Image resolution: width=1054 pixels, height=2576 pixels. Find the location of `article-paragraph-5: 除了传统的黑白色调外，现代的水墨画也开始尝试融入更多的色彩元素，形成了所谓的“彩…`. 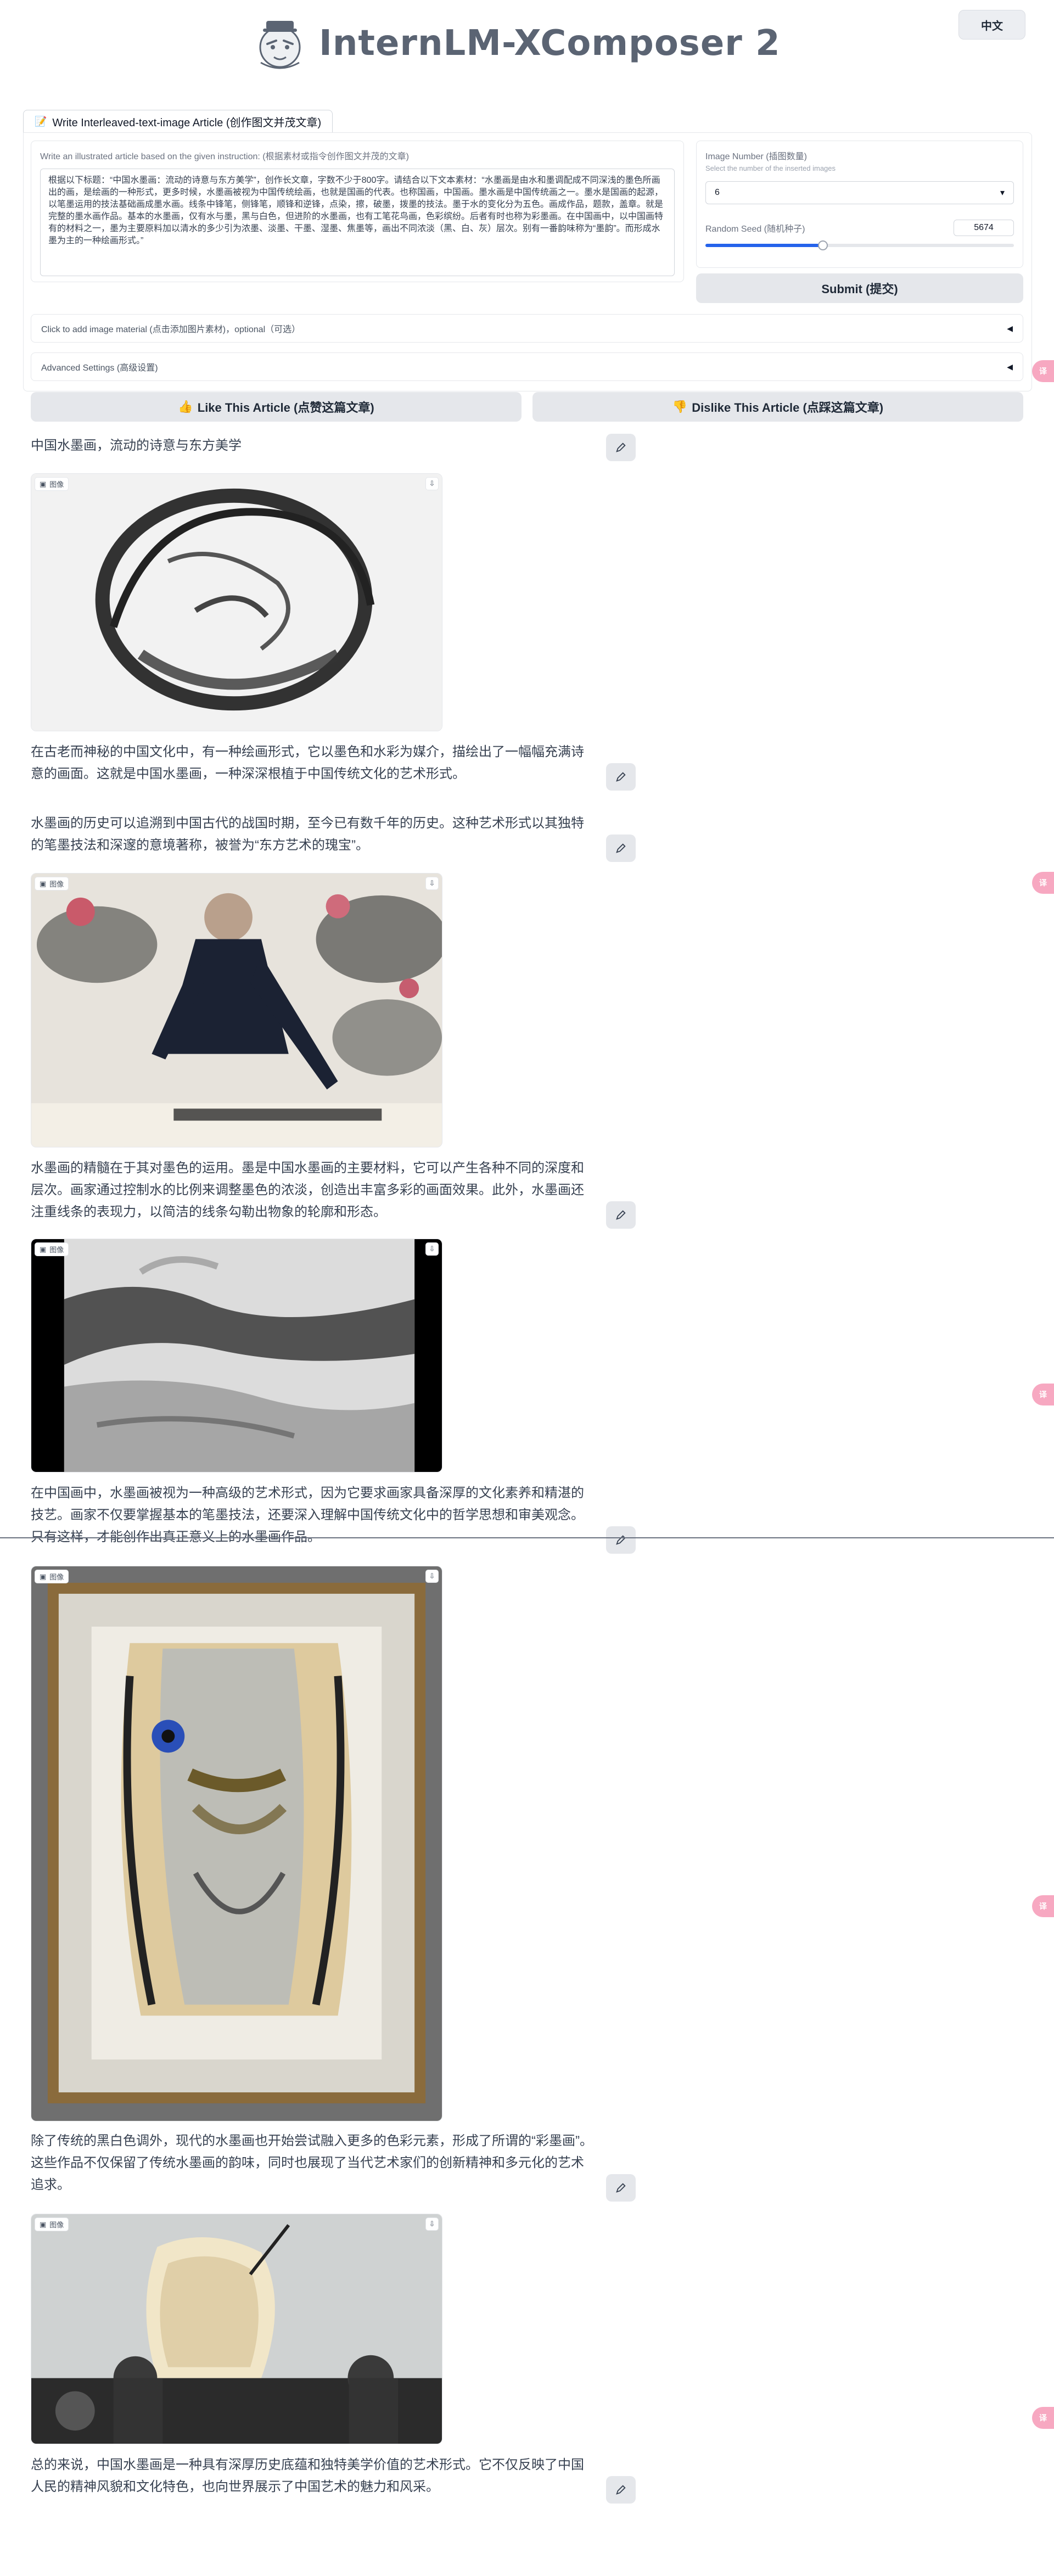

article-paragraph-5: 除了传统的黑白色调外，现代的水墨画也开始尝试融入更多的色彩元素，形成了所谓的“彩… is located at coordinates (312, 2162).